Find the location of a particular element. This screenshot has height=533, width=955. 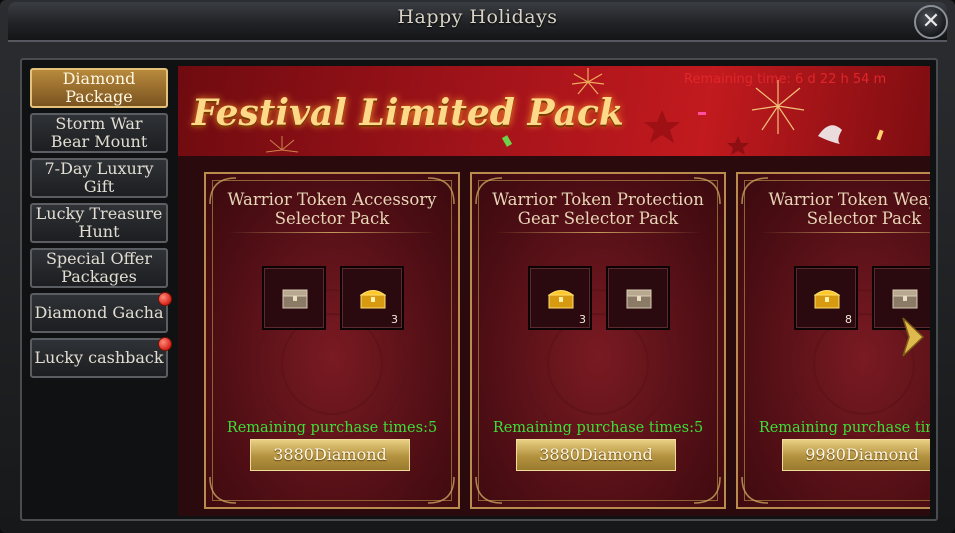

item-slot: 8 is located at coordinates (826, 298).